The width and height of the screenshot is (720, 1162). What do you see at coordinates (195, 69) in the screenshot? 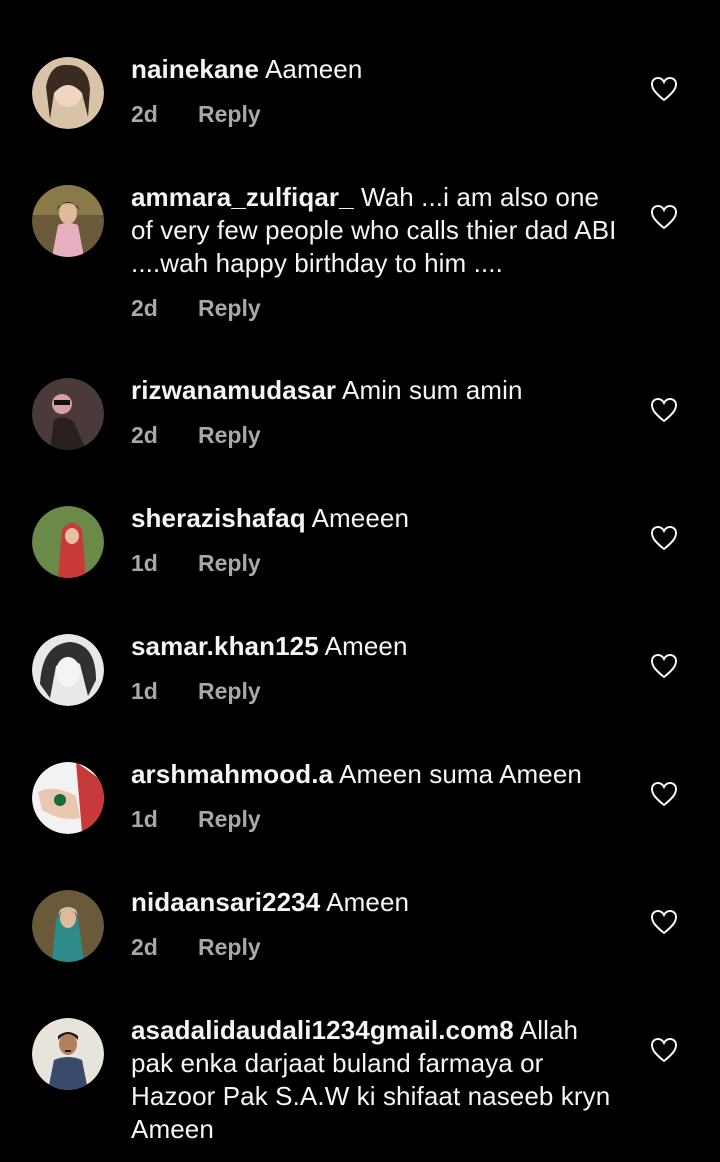
I see `comment-username: nainekane` at bounding box center [195, 69].